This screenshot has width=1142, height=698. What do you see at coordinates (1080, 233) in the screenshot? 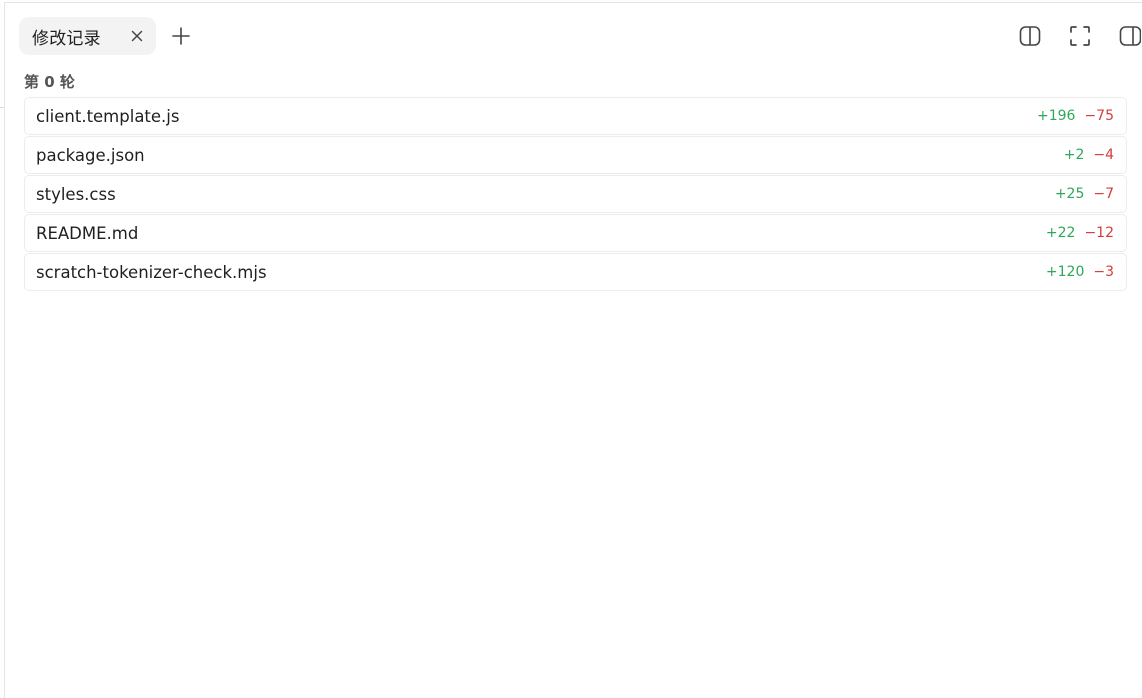
I see `diff-stats: +22 −12` at bounding box center [1080, 233].